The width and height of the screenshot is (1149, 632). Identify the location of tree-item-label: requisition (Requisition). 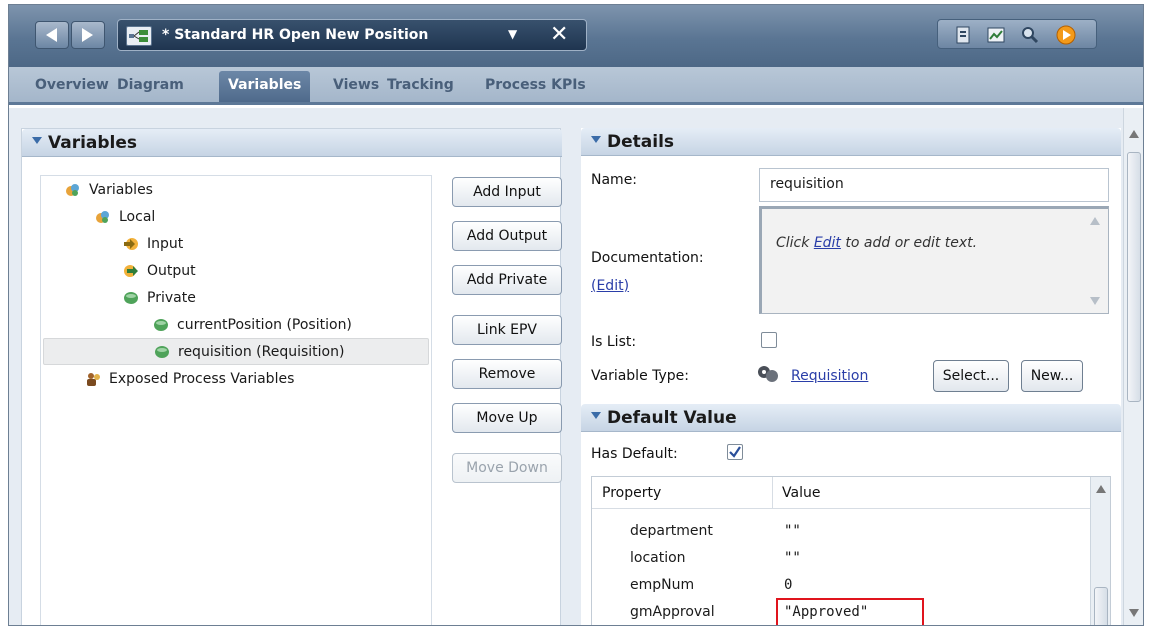
(261, 351).